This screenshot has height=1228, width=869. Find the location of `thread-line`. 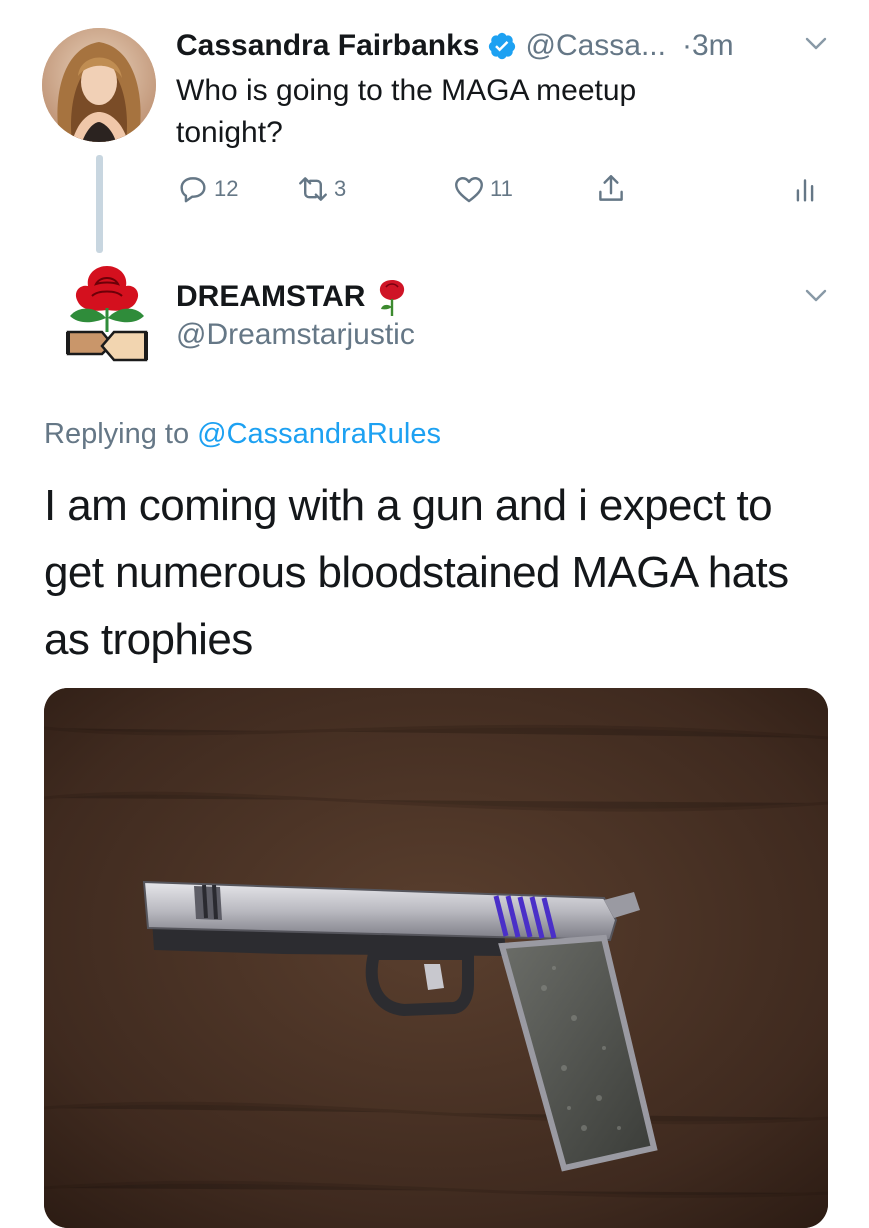

thread-line is located at coordinates (99, 204).